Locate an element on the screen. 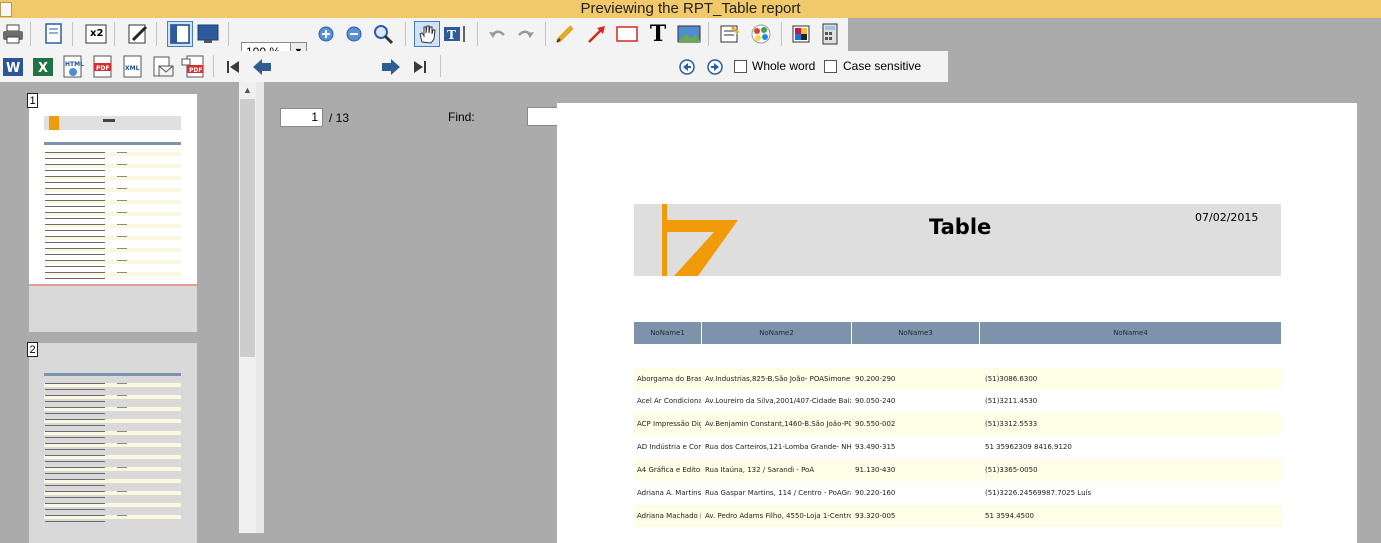  text-tool-button: T is located at coordinates (658, 34).